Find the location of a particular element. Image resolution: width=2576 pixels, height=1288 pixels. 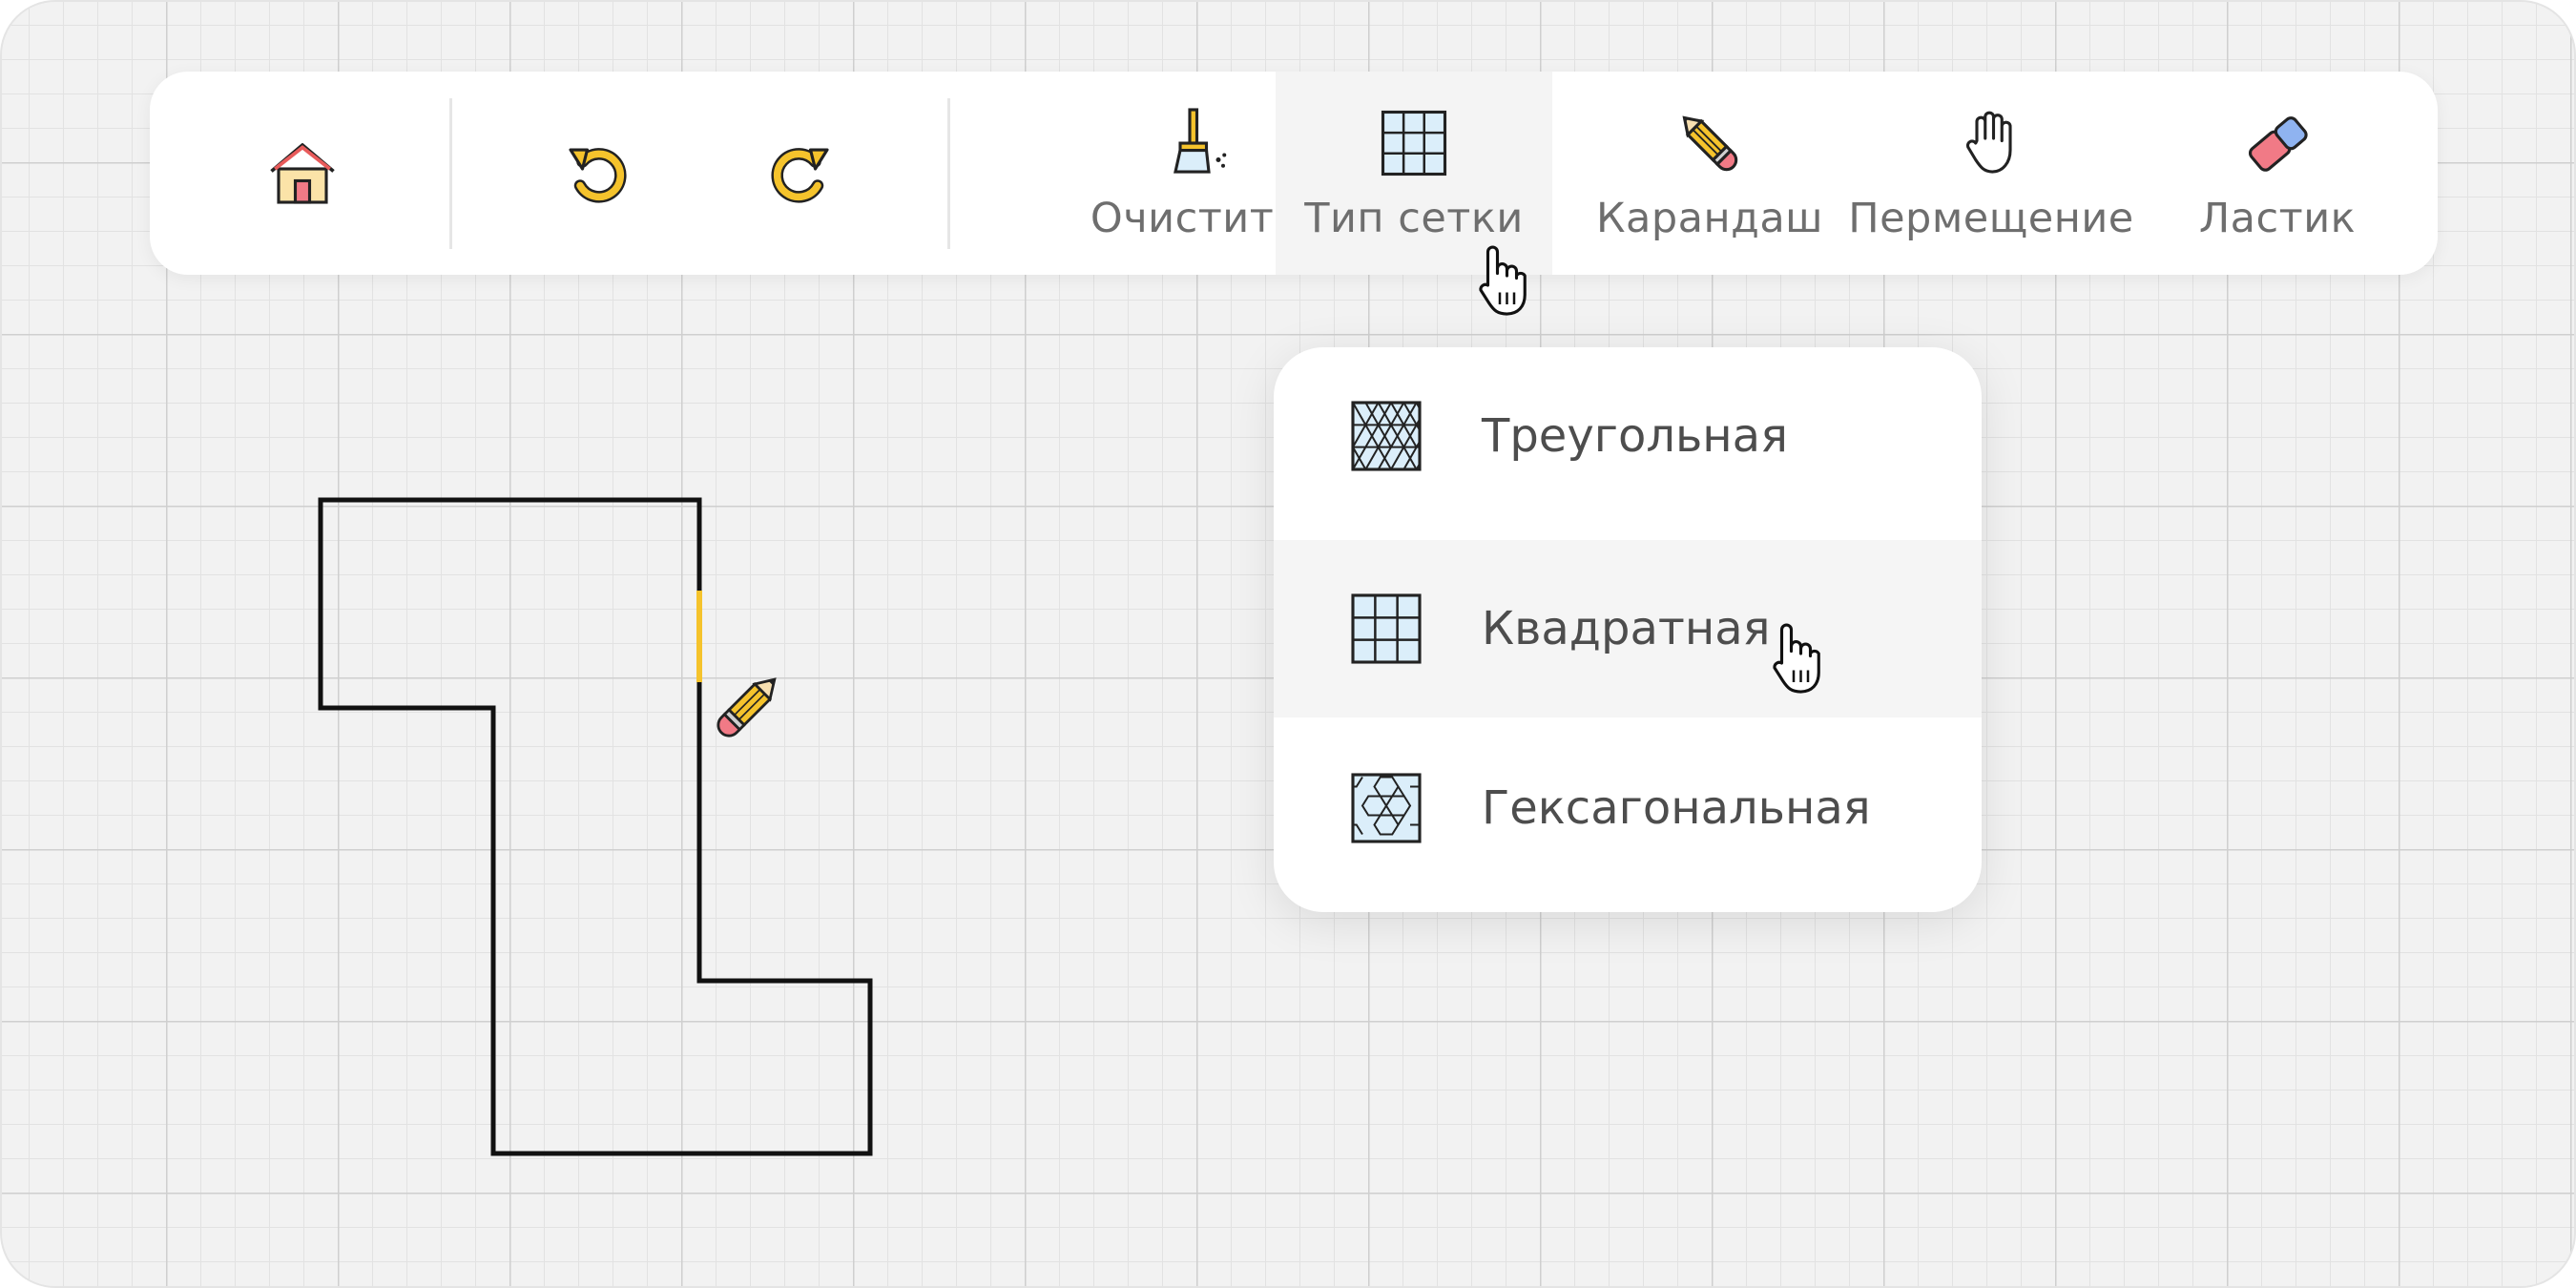

eraser-icon is located at coordinates (2278, 143).